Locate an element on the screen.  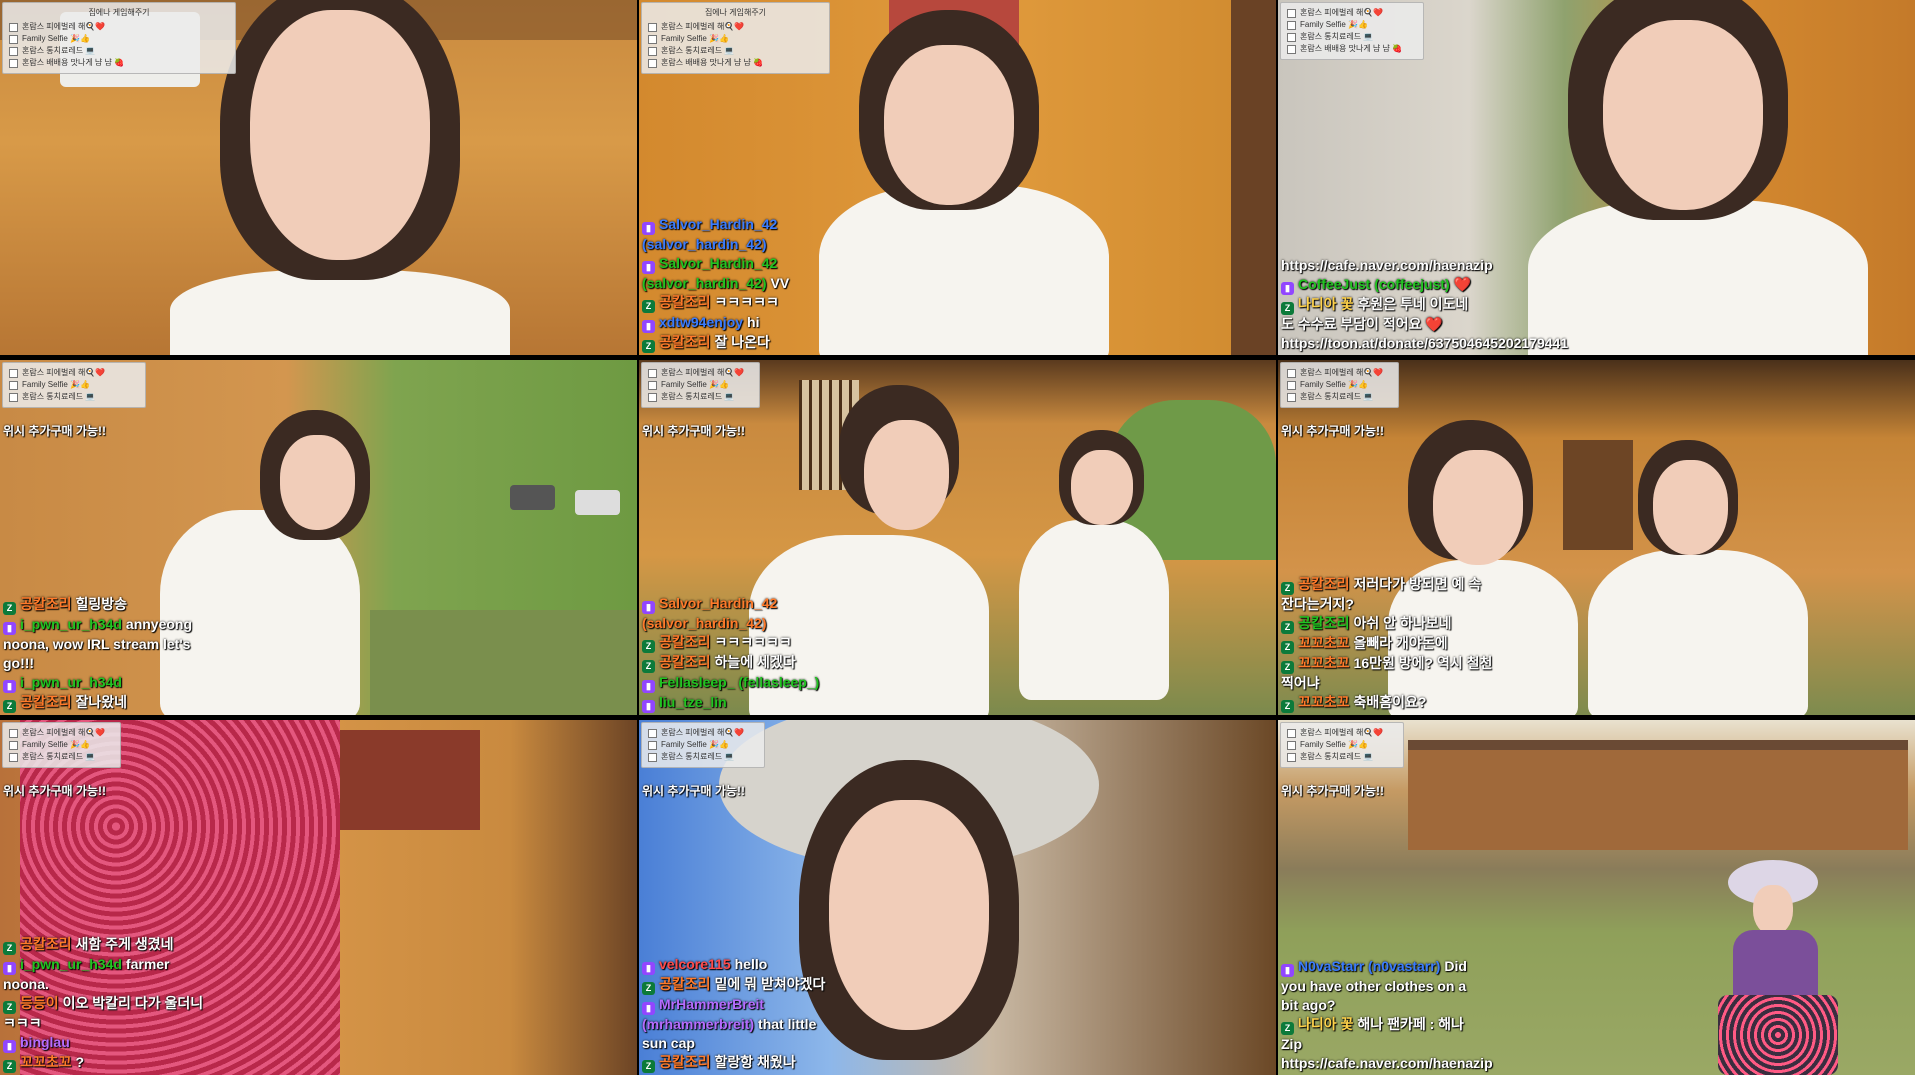
chat-username: velcore115 is located at coordinates (695, 964).